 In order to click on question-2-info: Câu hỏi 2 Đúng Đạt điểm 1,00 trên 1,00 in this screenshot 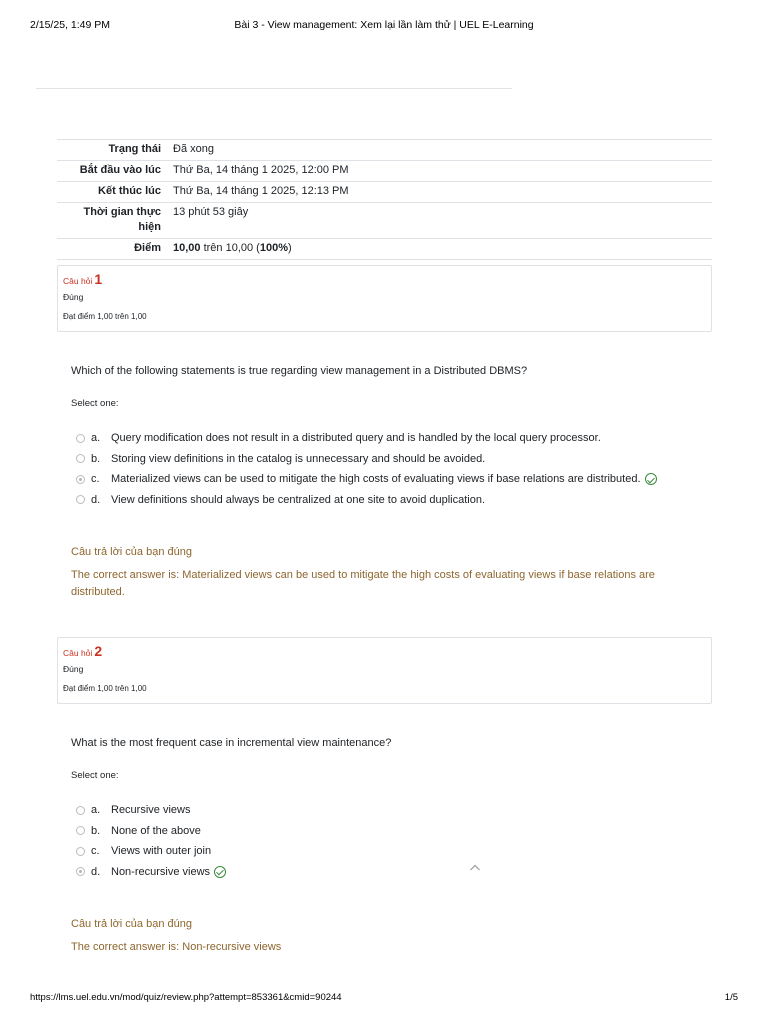, I will do `click(384, 670)`.